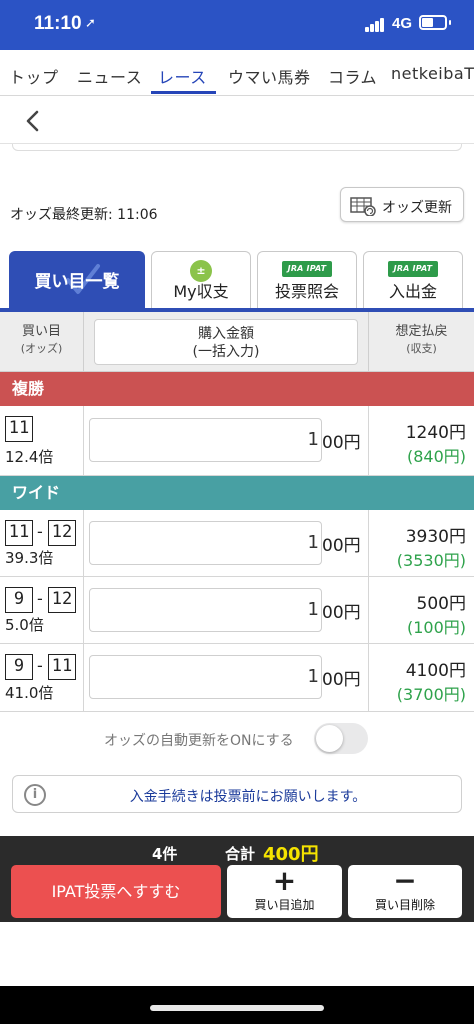  Describe the element at coordinates (183, 92) in the screenshot. I see `nav-active-indicator` at that location.